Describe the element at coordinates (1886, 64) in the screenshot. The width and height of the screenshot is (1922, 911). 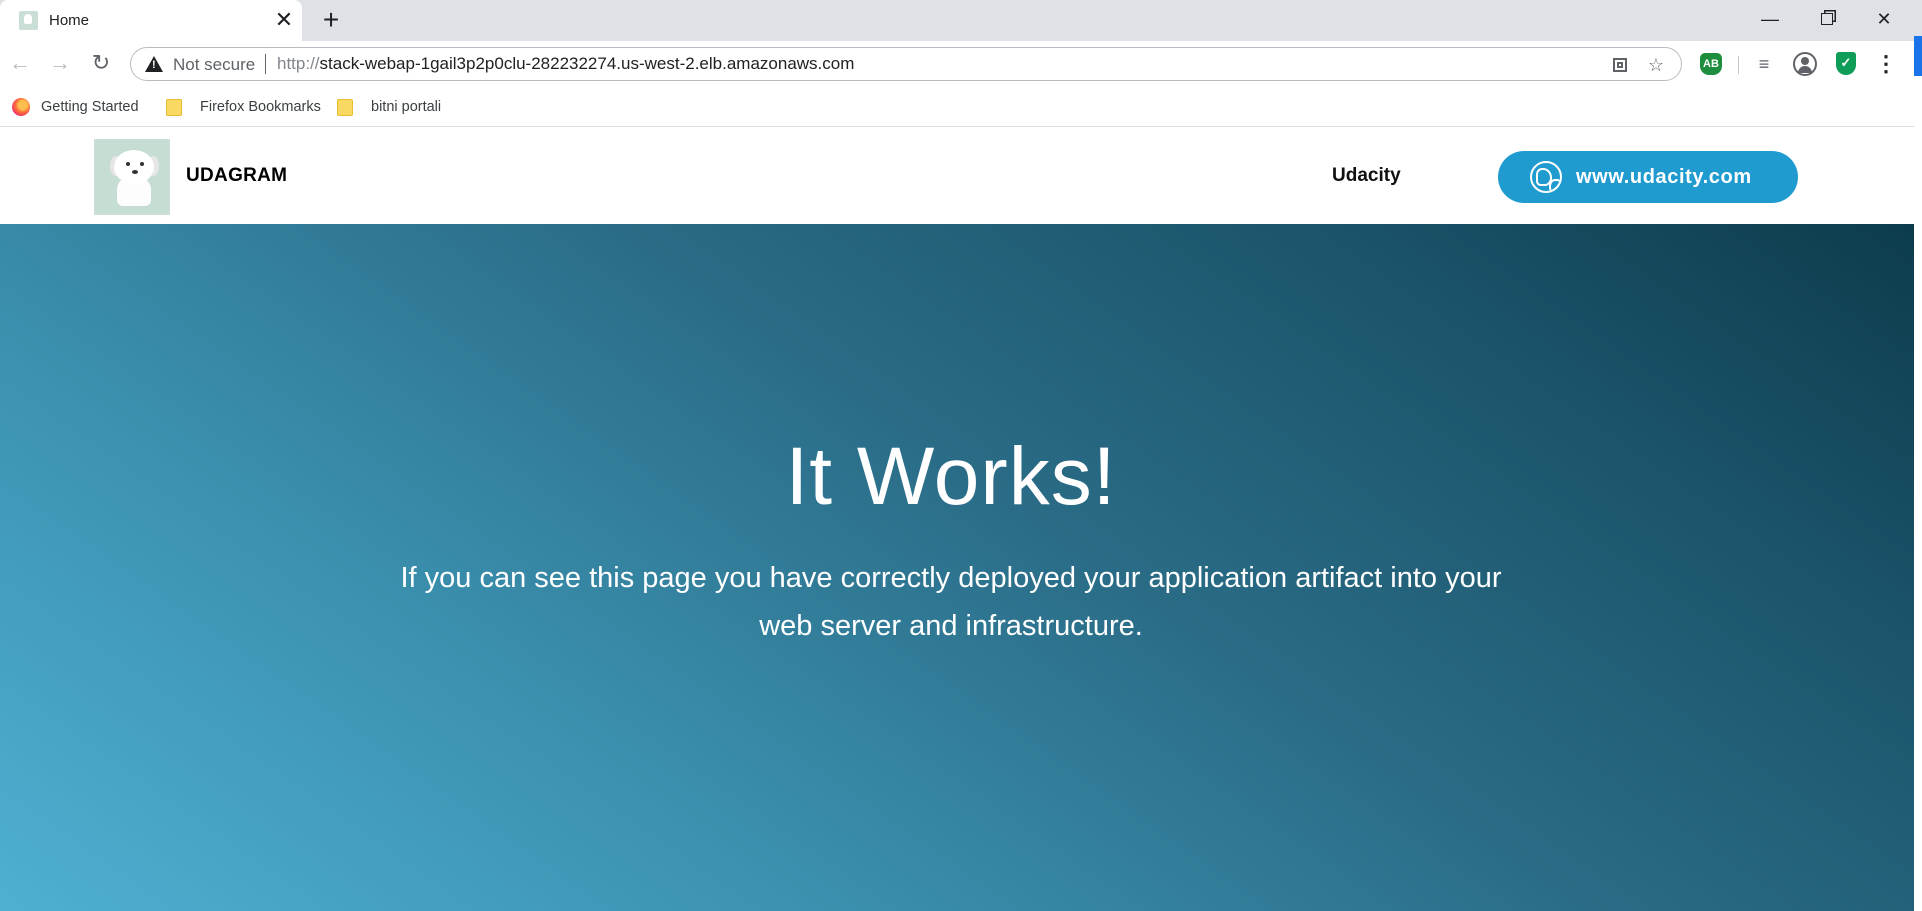
I see `browser-menu-icon: ⋮` at that location.